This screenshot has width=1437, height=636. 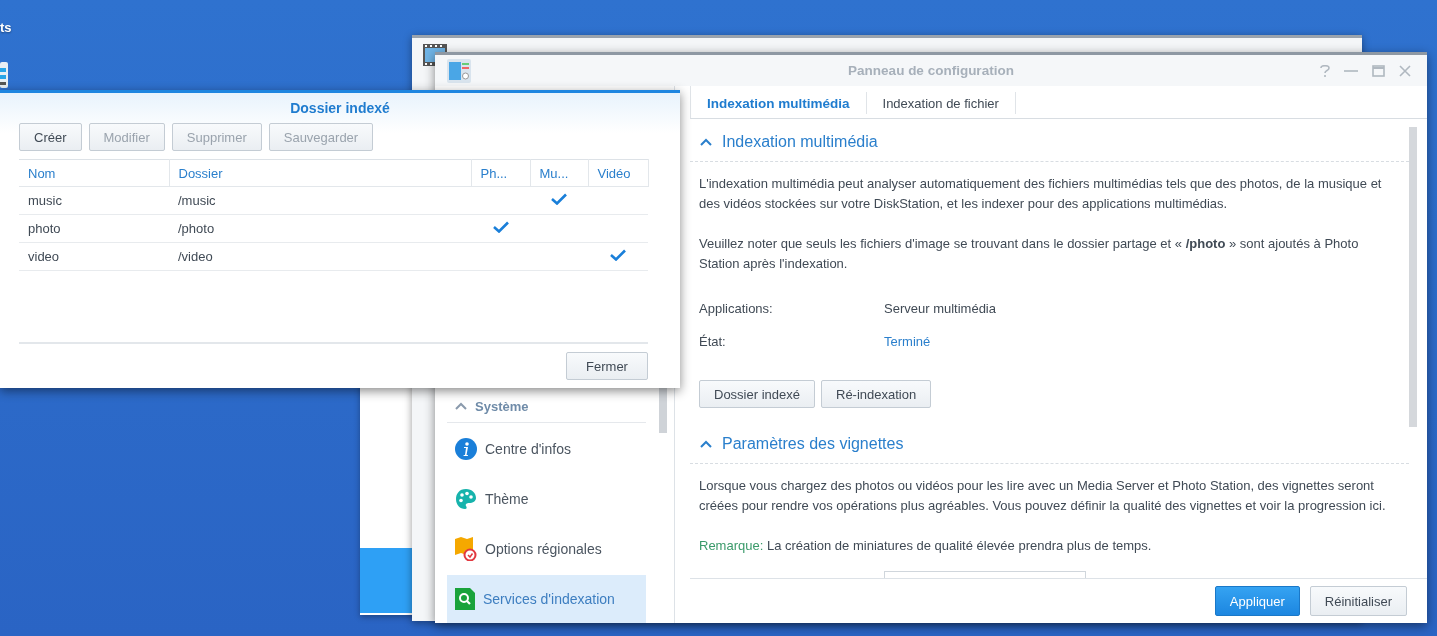 I want to click on sidebar-item-label: Services d'indexation, so click(x=549, y=599).